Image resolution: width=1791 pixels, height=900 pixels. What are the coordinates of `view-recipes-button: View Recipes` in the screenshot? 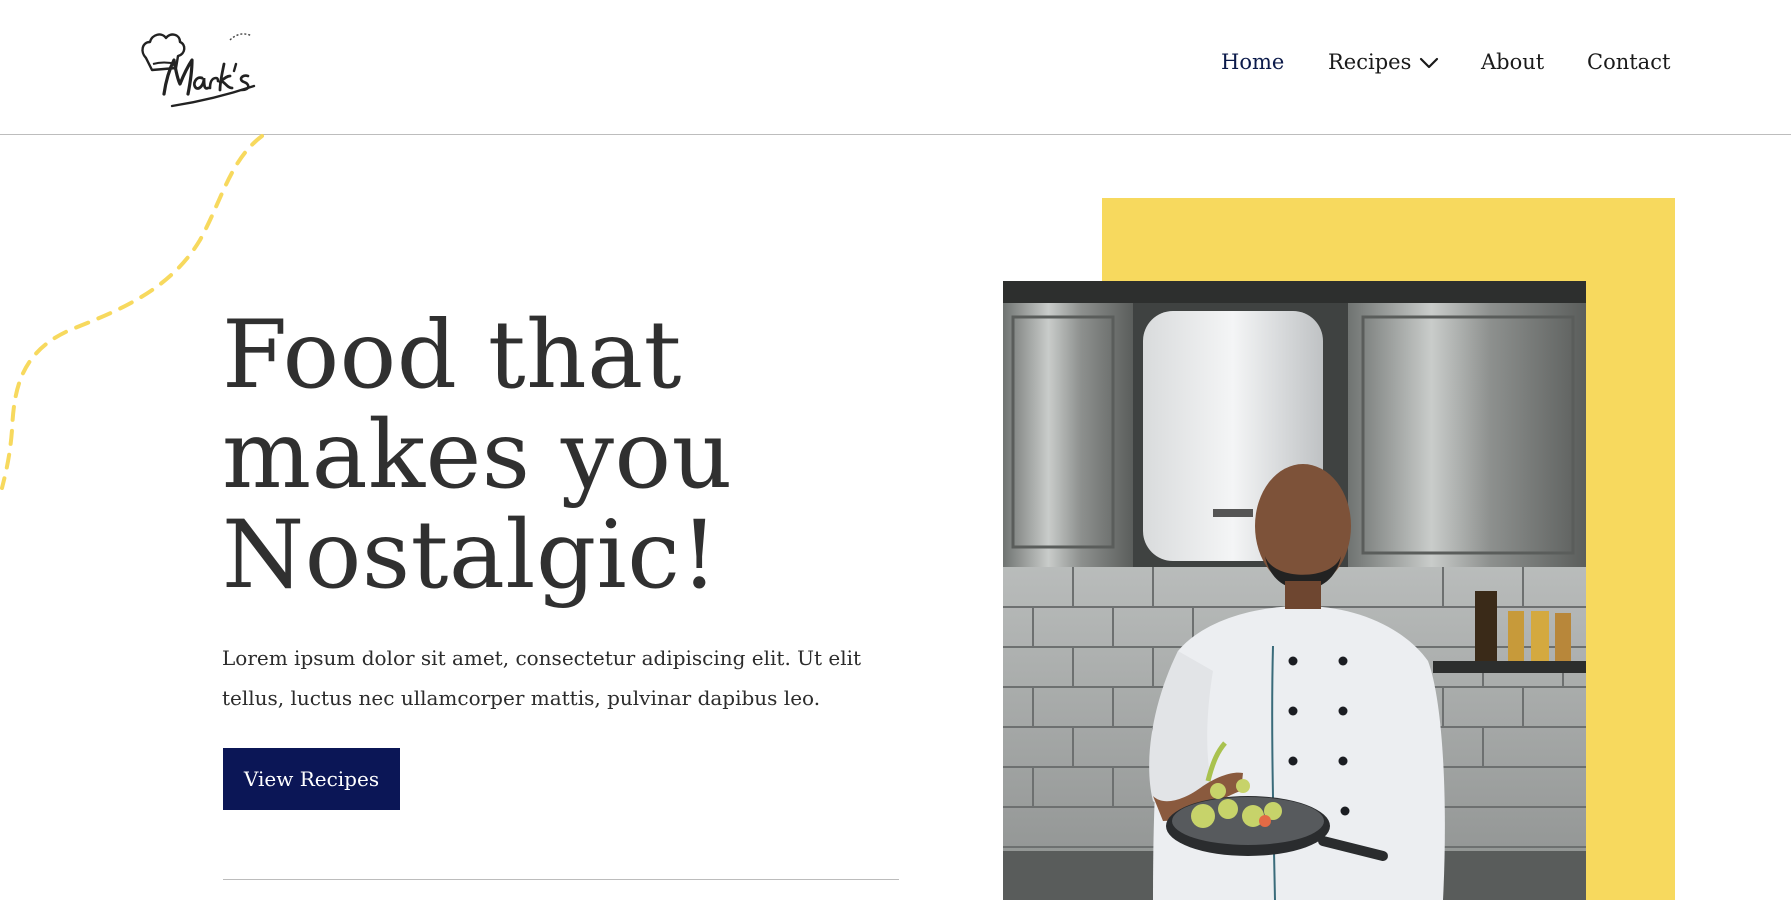 It's located at (311, 779).